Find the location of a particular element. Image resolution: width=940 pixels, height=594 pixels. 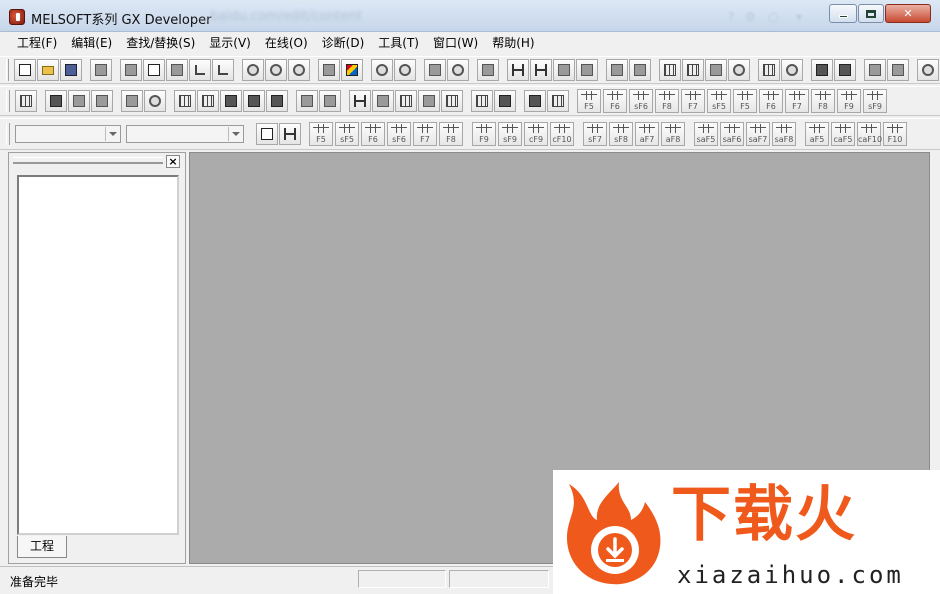

paste-button is located at coordinates (177, 70).